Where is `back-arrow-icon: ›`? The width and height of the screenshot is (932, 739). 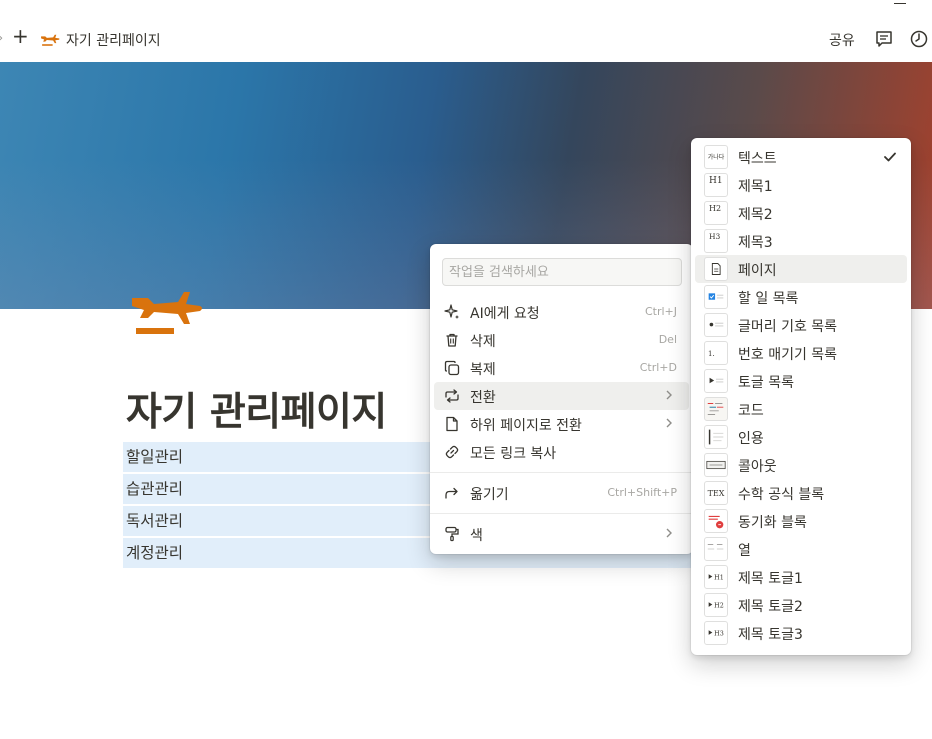 back-arrow-icon: › is located at coordinates (1, 38).